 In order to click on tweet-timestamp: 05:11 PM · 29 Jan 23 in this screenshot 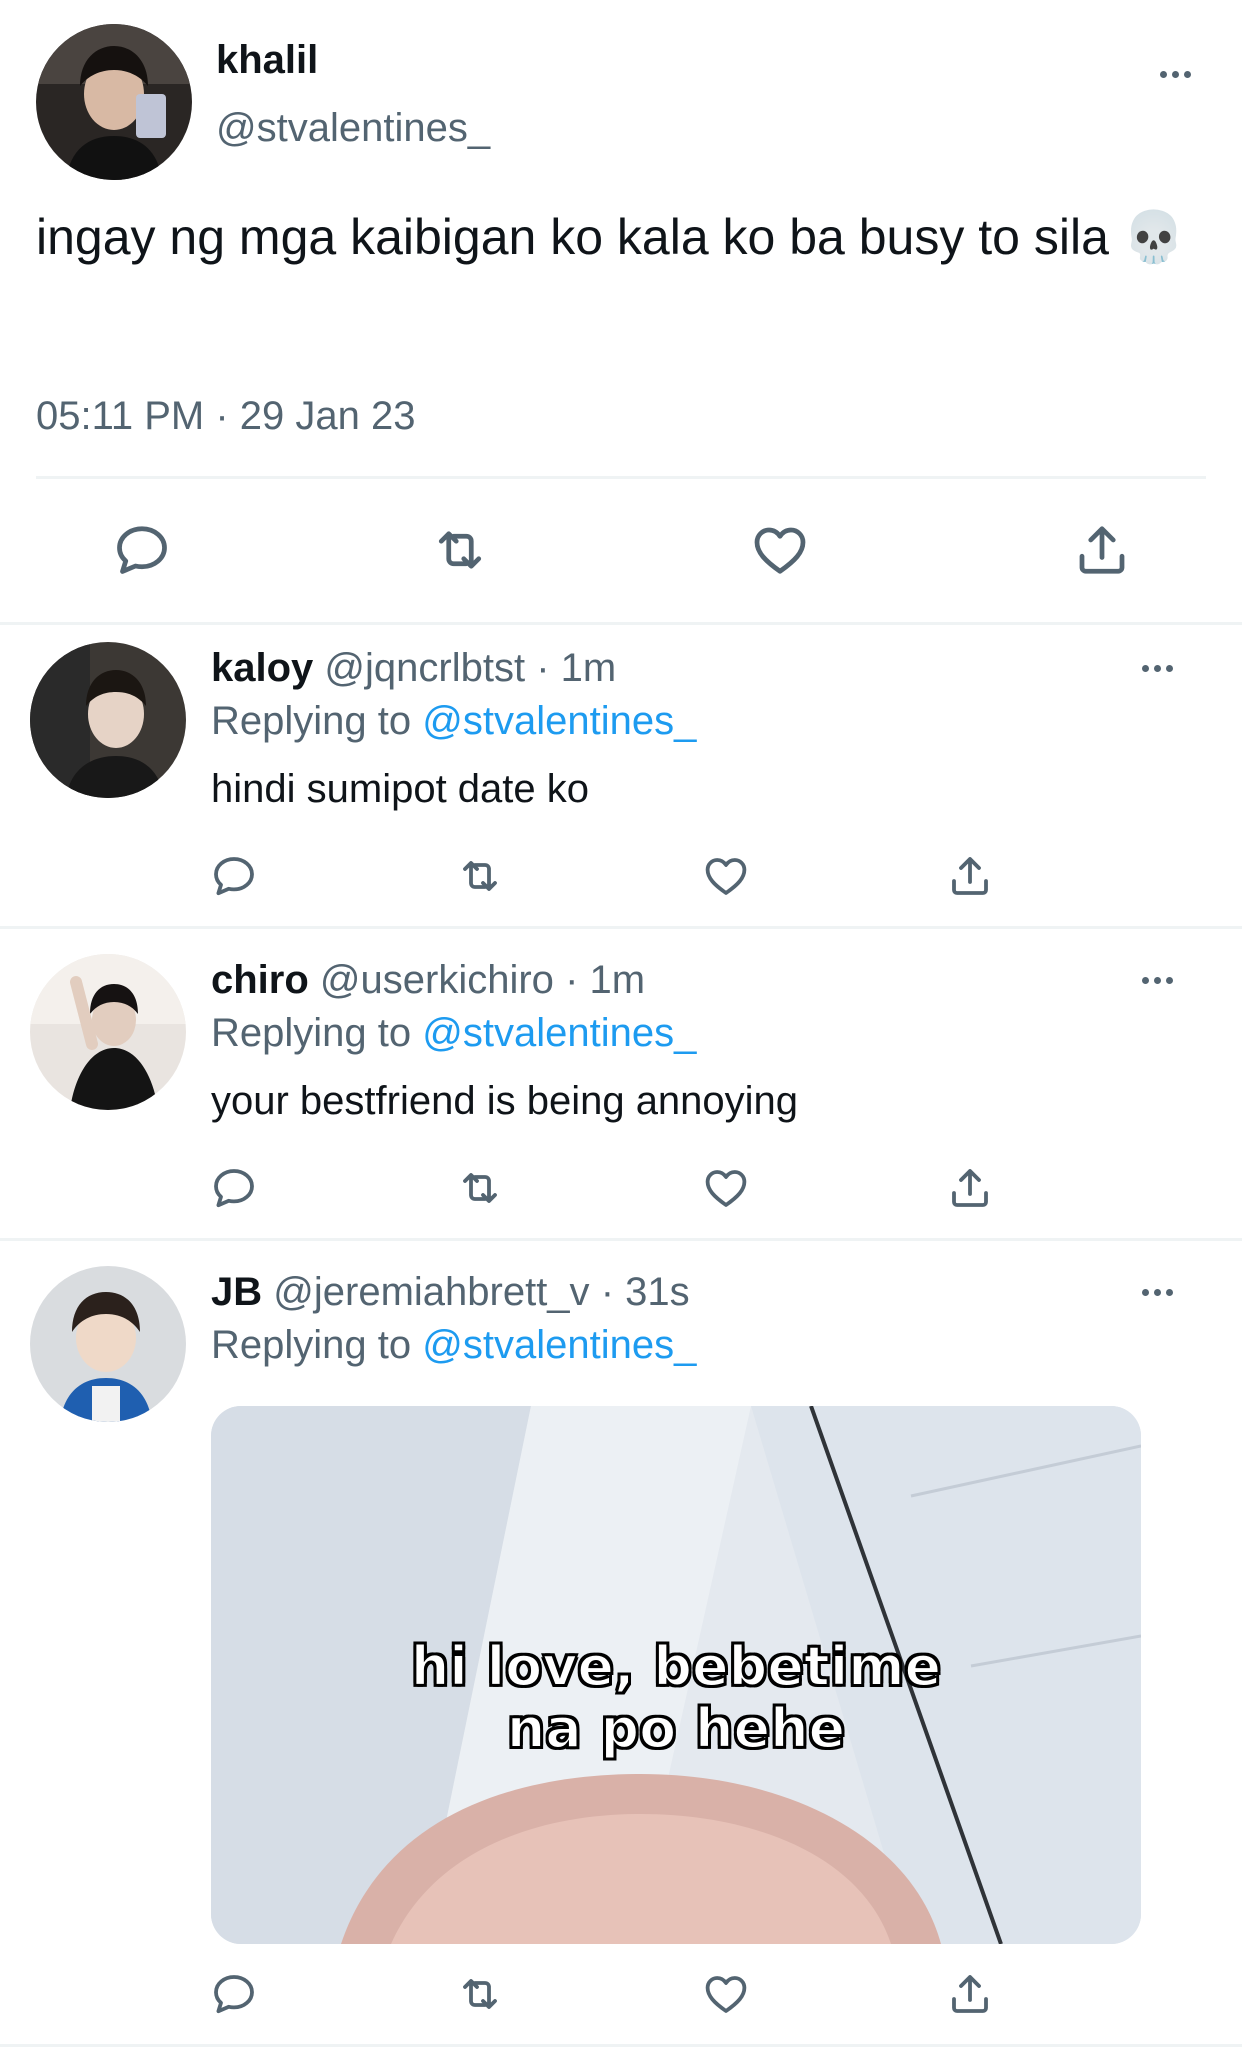, I will do `click(226, 416)`.